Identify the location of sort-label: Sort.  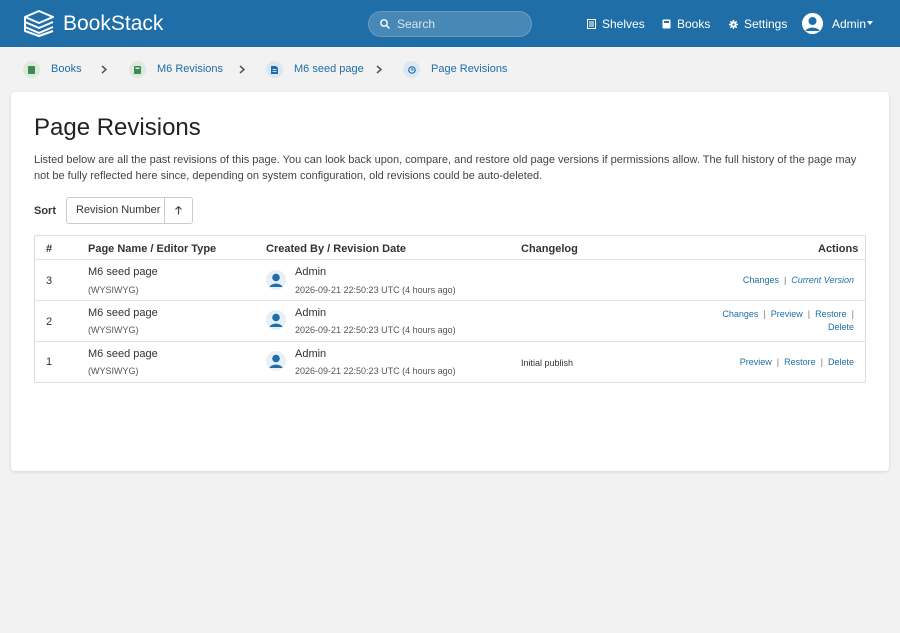
(45, 211).